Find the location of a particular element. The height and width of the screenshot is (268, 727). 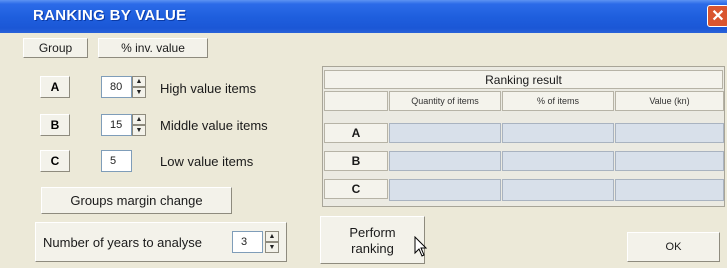

cell-b-percent is located at coordinates (558, 161).